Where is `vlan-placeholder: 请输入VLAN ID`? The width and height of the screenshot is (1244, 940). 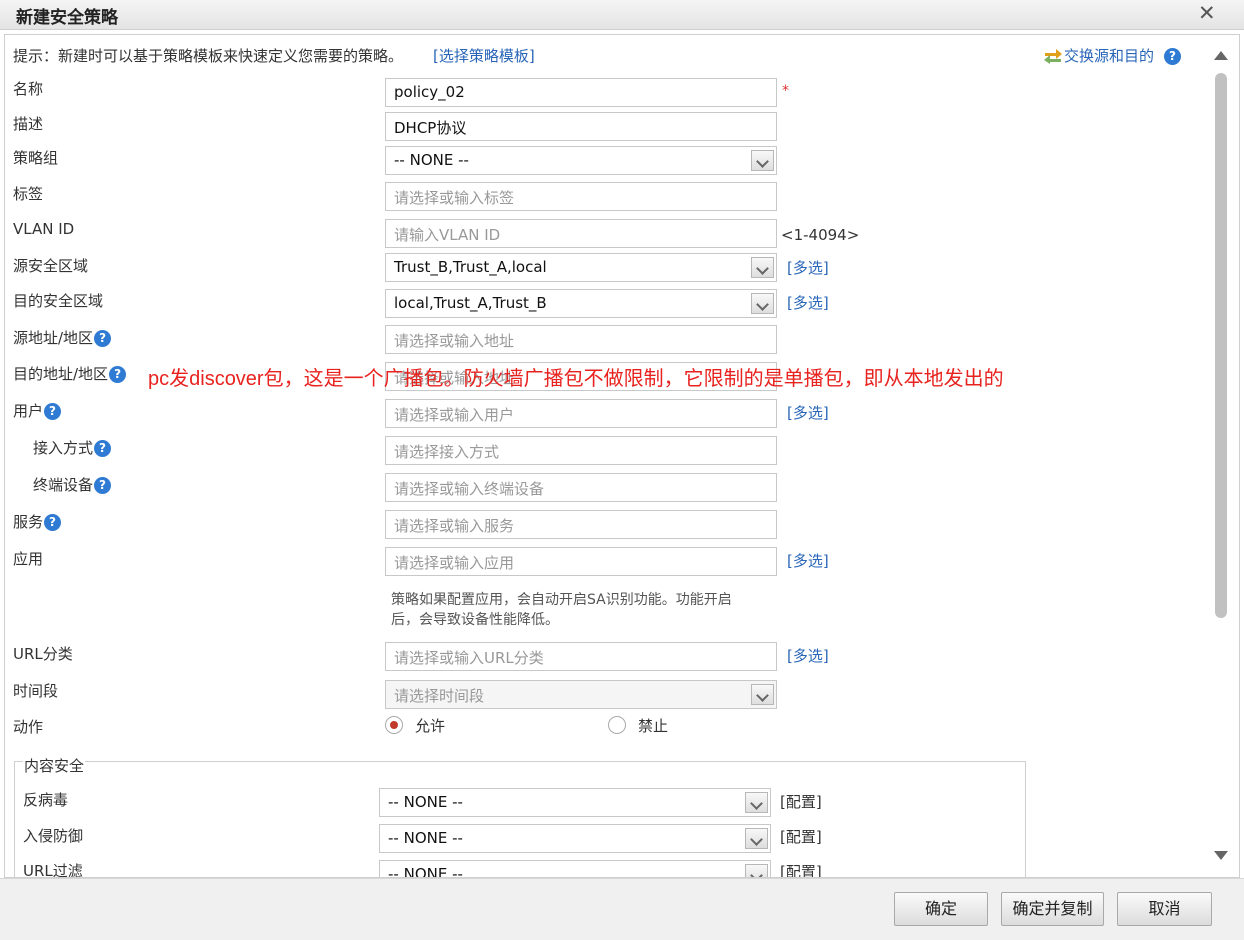 vlan-placeholder: 请输入VLAN ID is located at coordinates (447, 235).